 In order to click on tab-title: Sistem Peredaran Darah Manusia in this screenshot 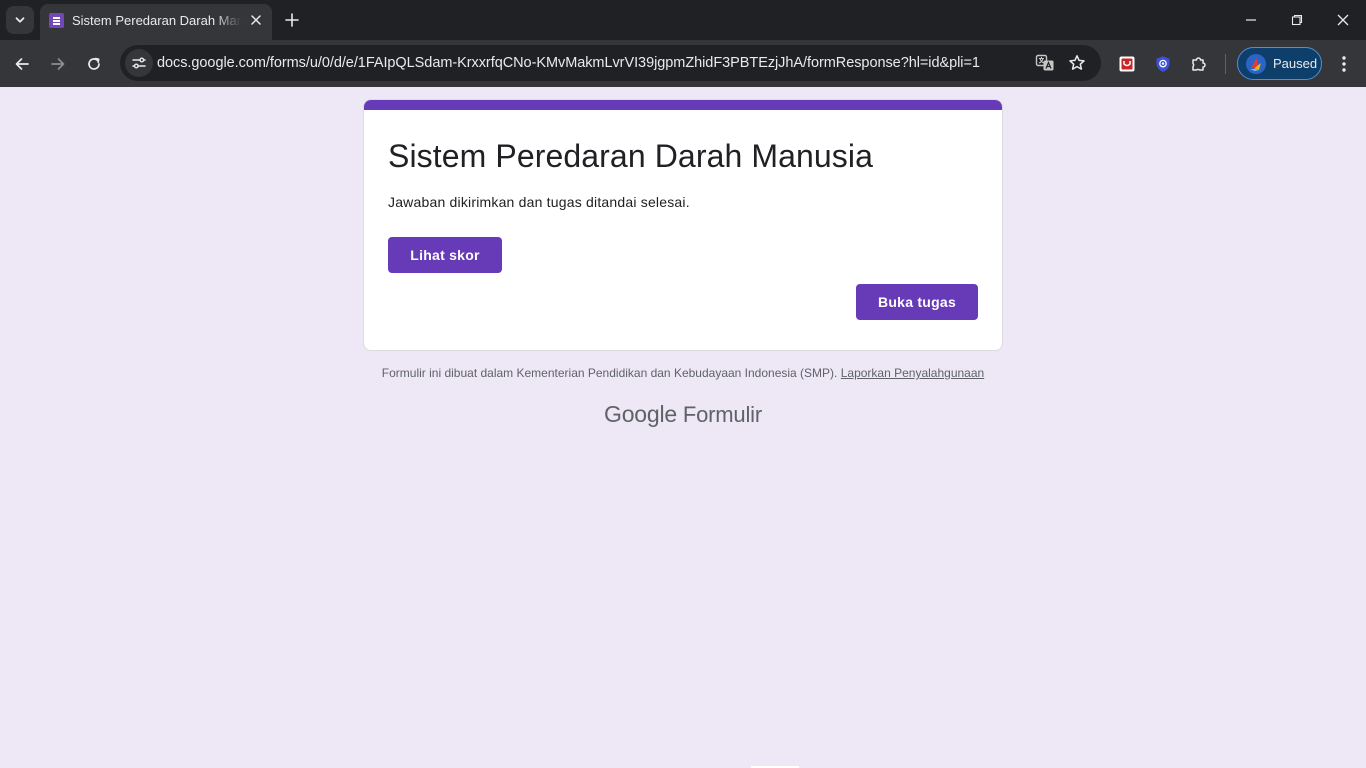, I will do `click(157, 20)`.